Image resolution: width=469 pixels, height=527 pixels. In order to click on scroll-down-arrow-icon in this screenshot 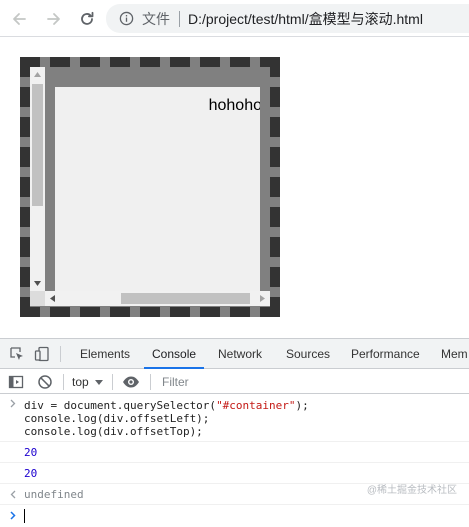, I will do `click(37, 283)`.